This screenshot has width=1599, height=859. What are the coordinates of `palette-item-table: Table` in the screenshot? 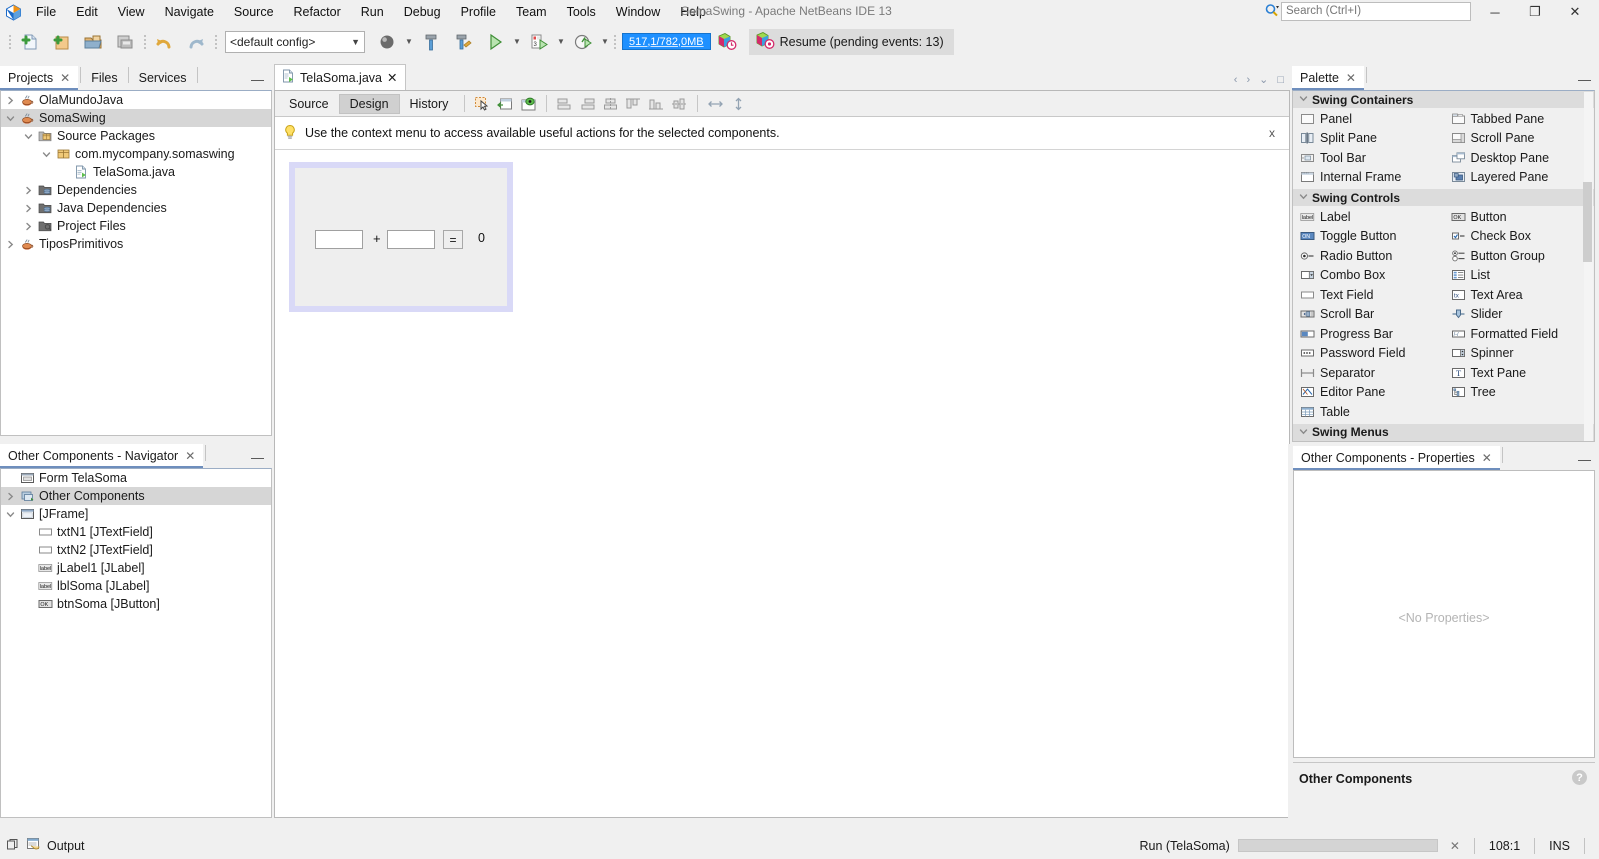 It's located at (1368, 412).